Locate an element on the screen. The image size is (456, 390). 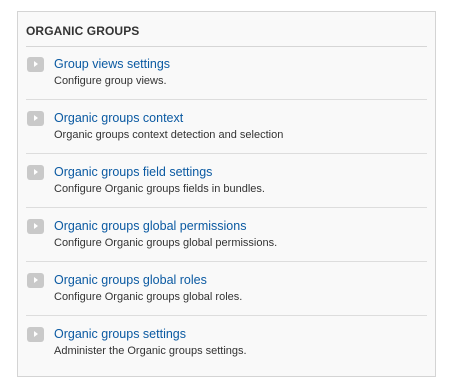
organic-groups-field-settings-link: Organic groups field settings is located at coordinates (133, 172).